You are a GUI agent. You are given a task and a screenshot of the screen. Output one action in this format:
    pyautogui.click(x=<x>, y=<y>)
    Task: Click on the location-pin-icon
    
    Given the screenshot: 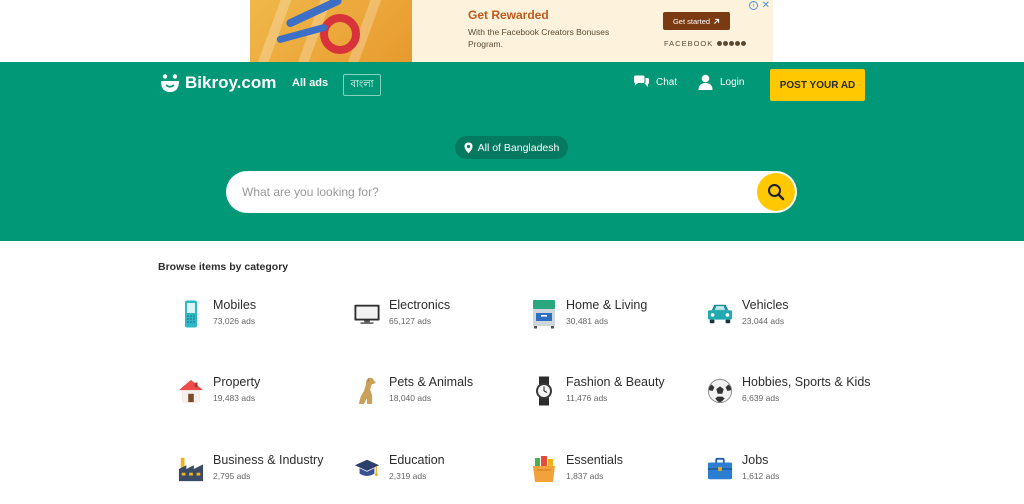 What is the action you would take?
    pyautogui.click(x=468, y=147)
    